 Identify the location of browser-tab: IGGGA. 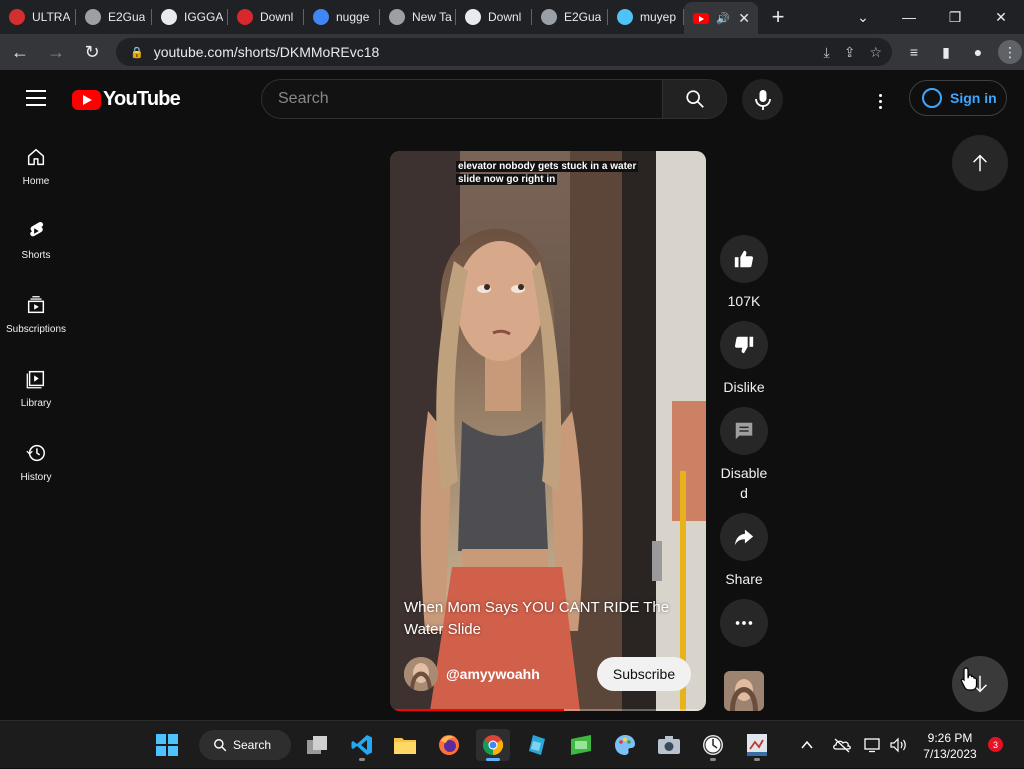
(190, 17).